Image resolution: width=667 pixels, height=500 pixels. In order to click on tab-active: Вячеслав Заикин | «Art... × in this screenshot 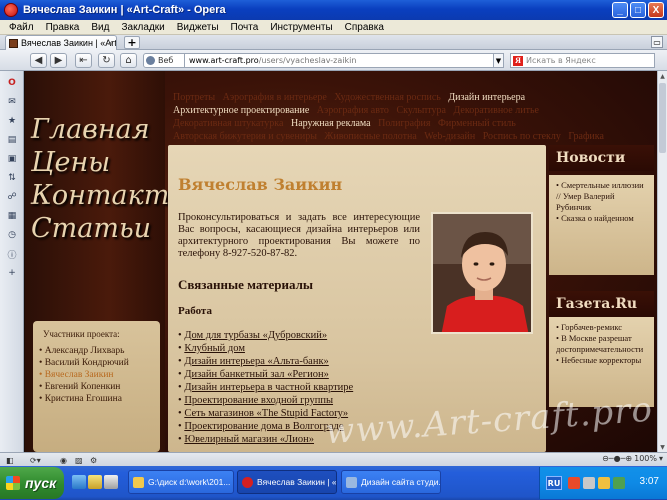, I will do `click(61, 42)`.